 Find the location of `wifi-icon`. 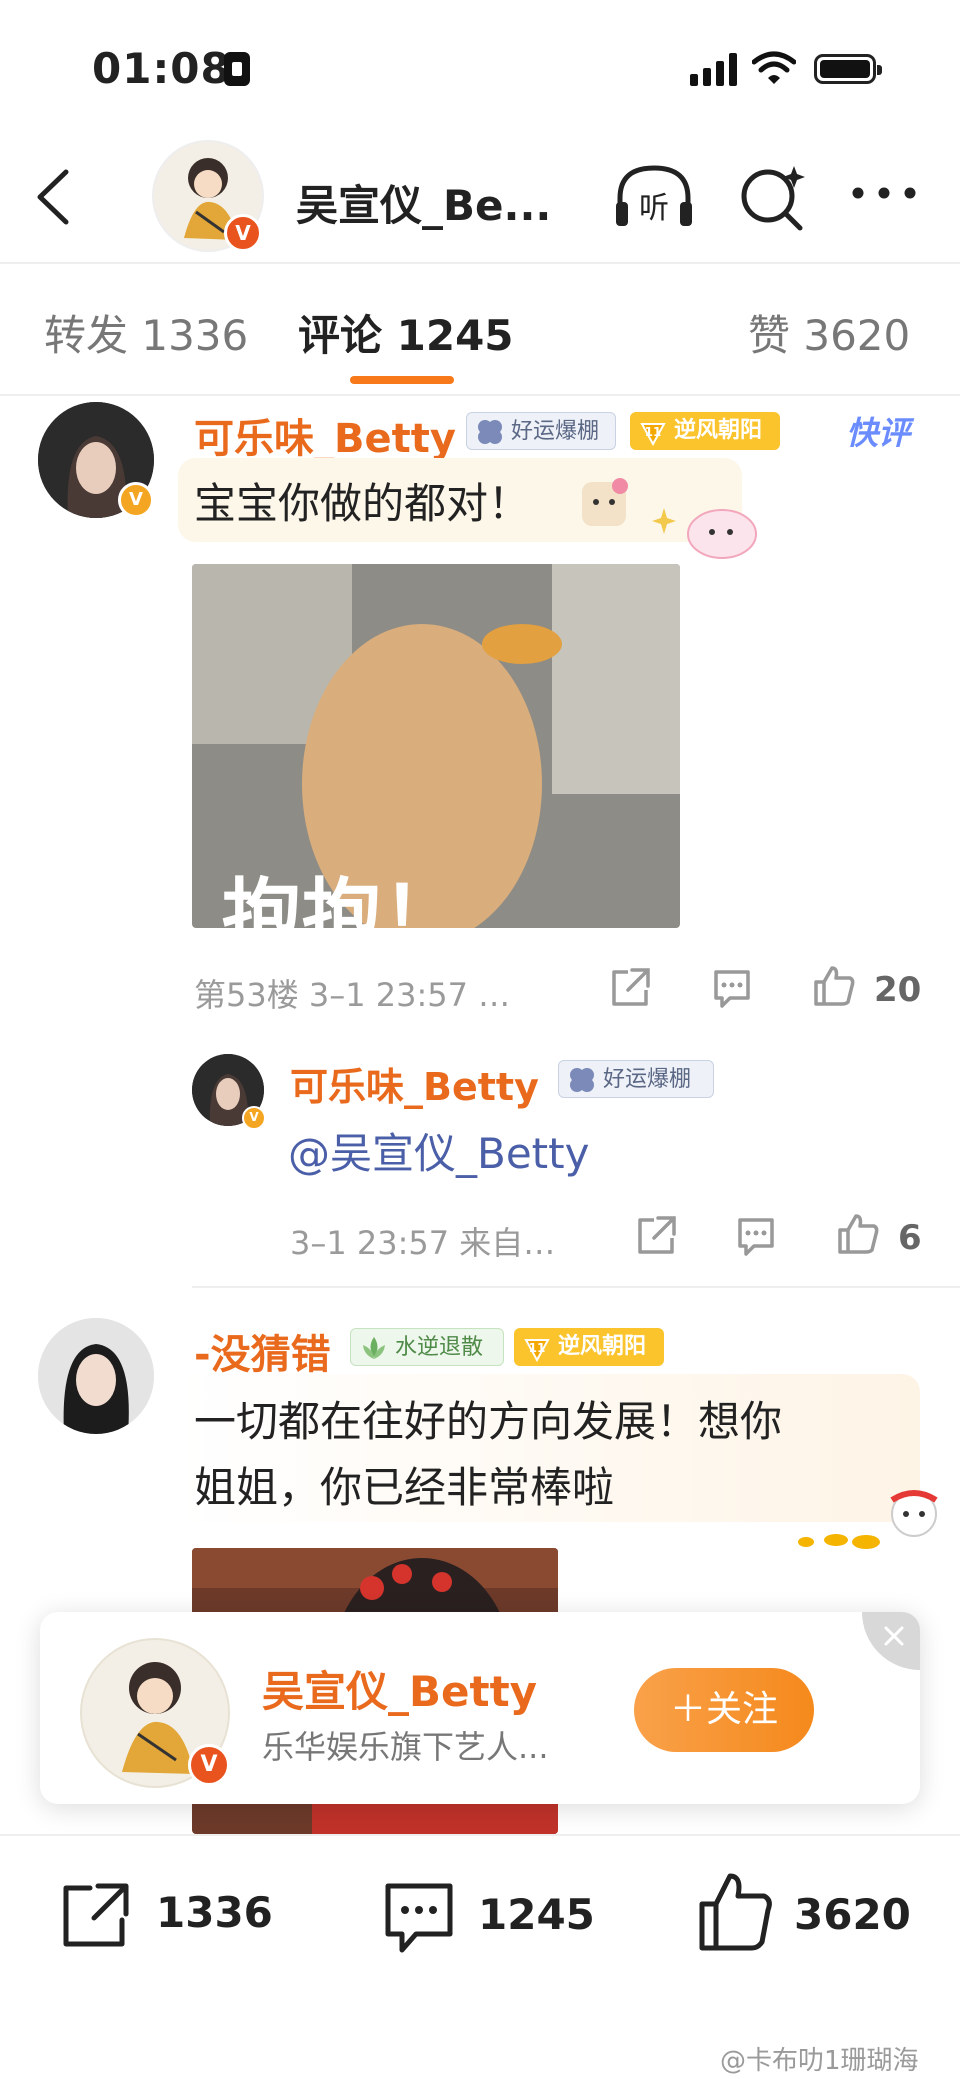

wifi-icon is located at coordinates (774, 67).